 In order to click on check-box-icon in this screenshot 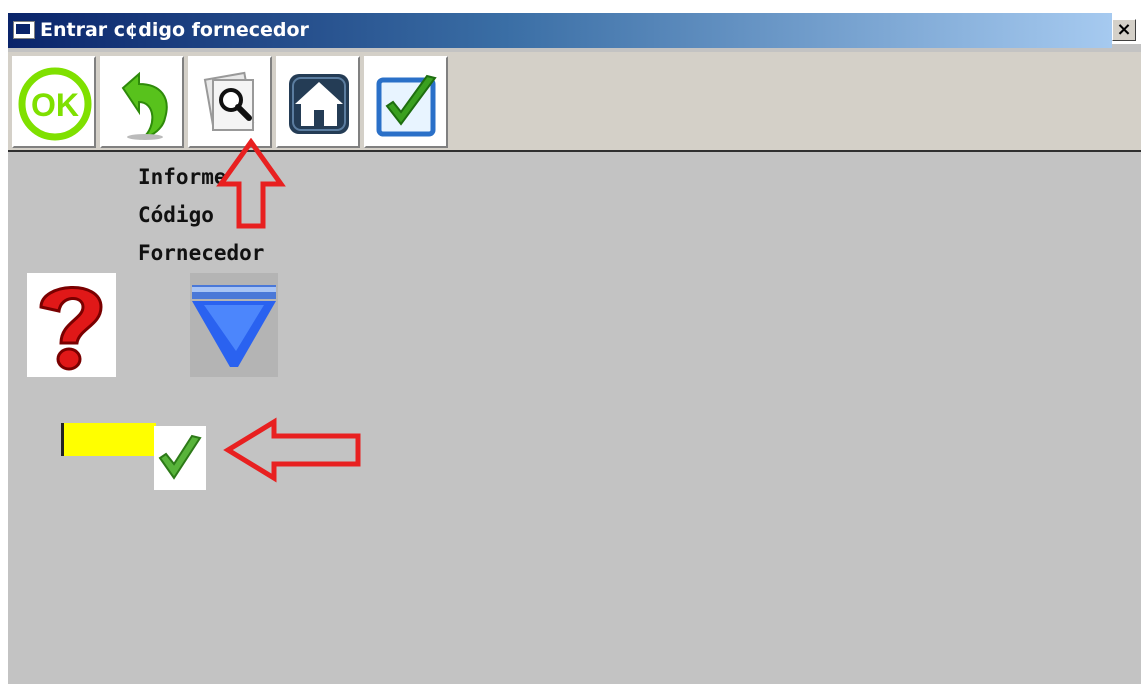, I will do `click(406, 105)`.